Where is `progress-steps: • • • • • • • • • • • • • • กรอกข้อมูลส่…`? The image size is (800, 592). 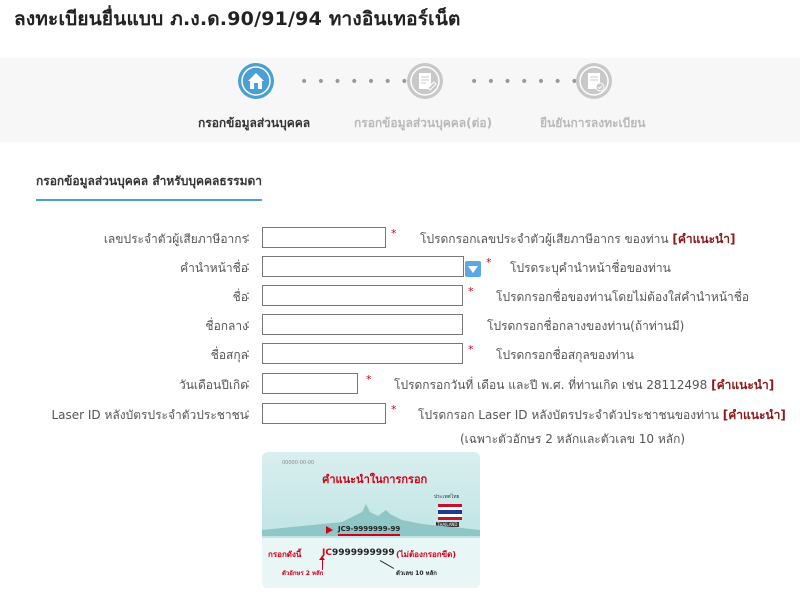
progress-steps: • • • • • • • • • • • • • • กรอกข้อมูลส่… is located at coordinates (400, 100).